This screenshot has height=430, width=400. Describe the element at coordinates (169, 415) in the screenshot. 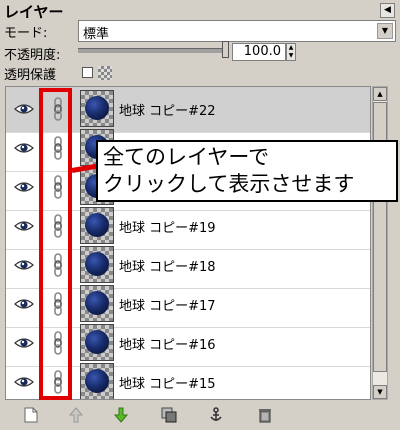

I see `duplicate-layer-icon` at that location.